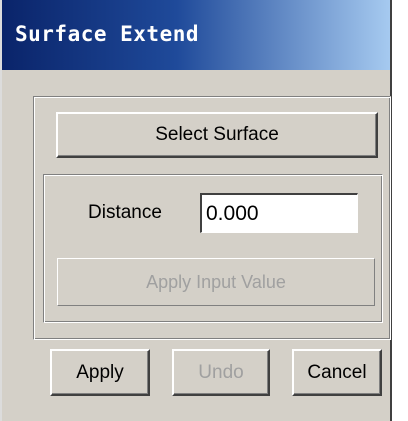  I want to click on apply-button: Apply, so click(100, 372).